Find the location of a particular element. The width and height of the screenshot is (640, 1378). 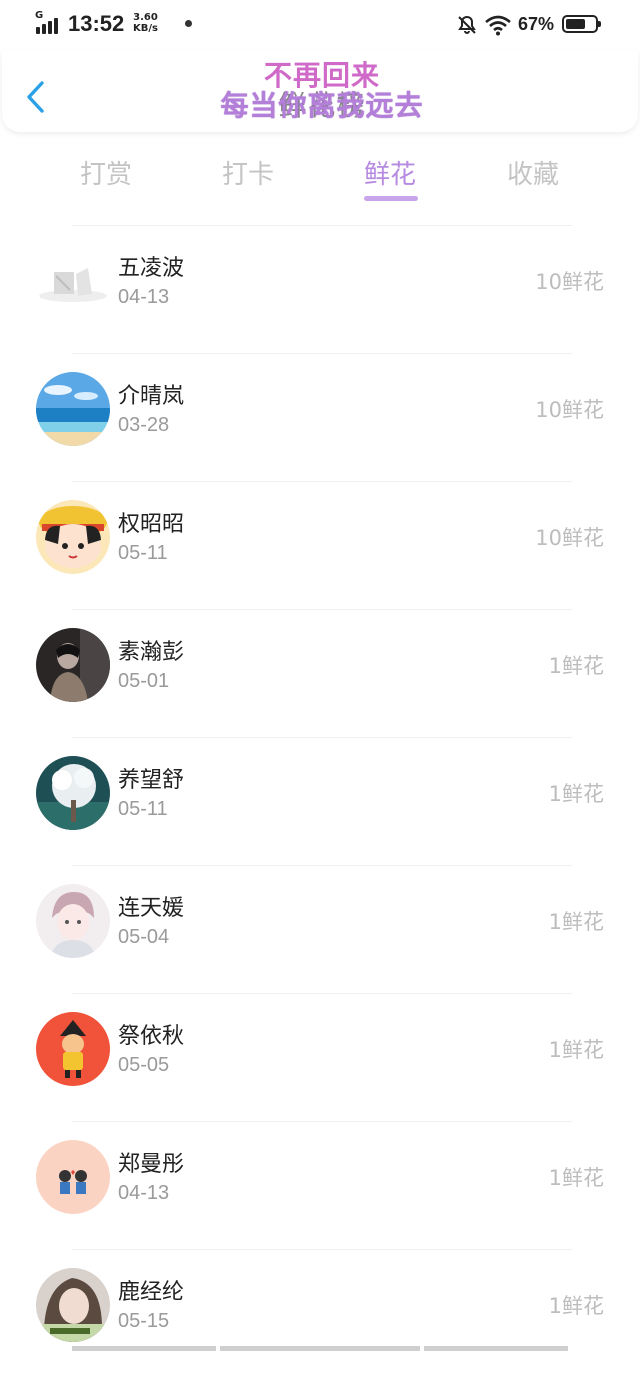

user-name: 连天媛 is located at coordinates (151, 908).